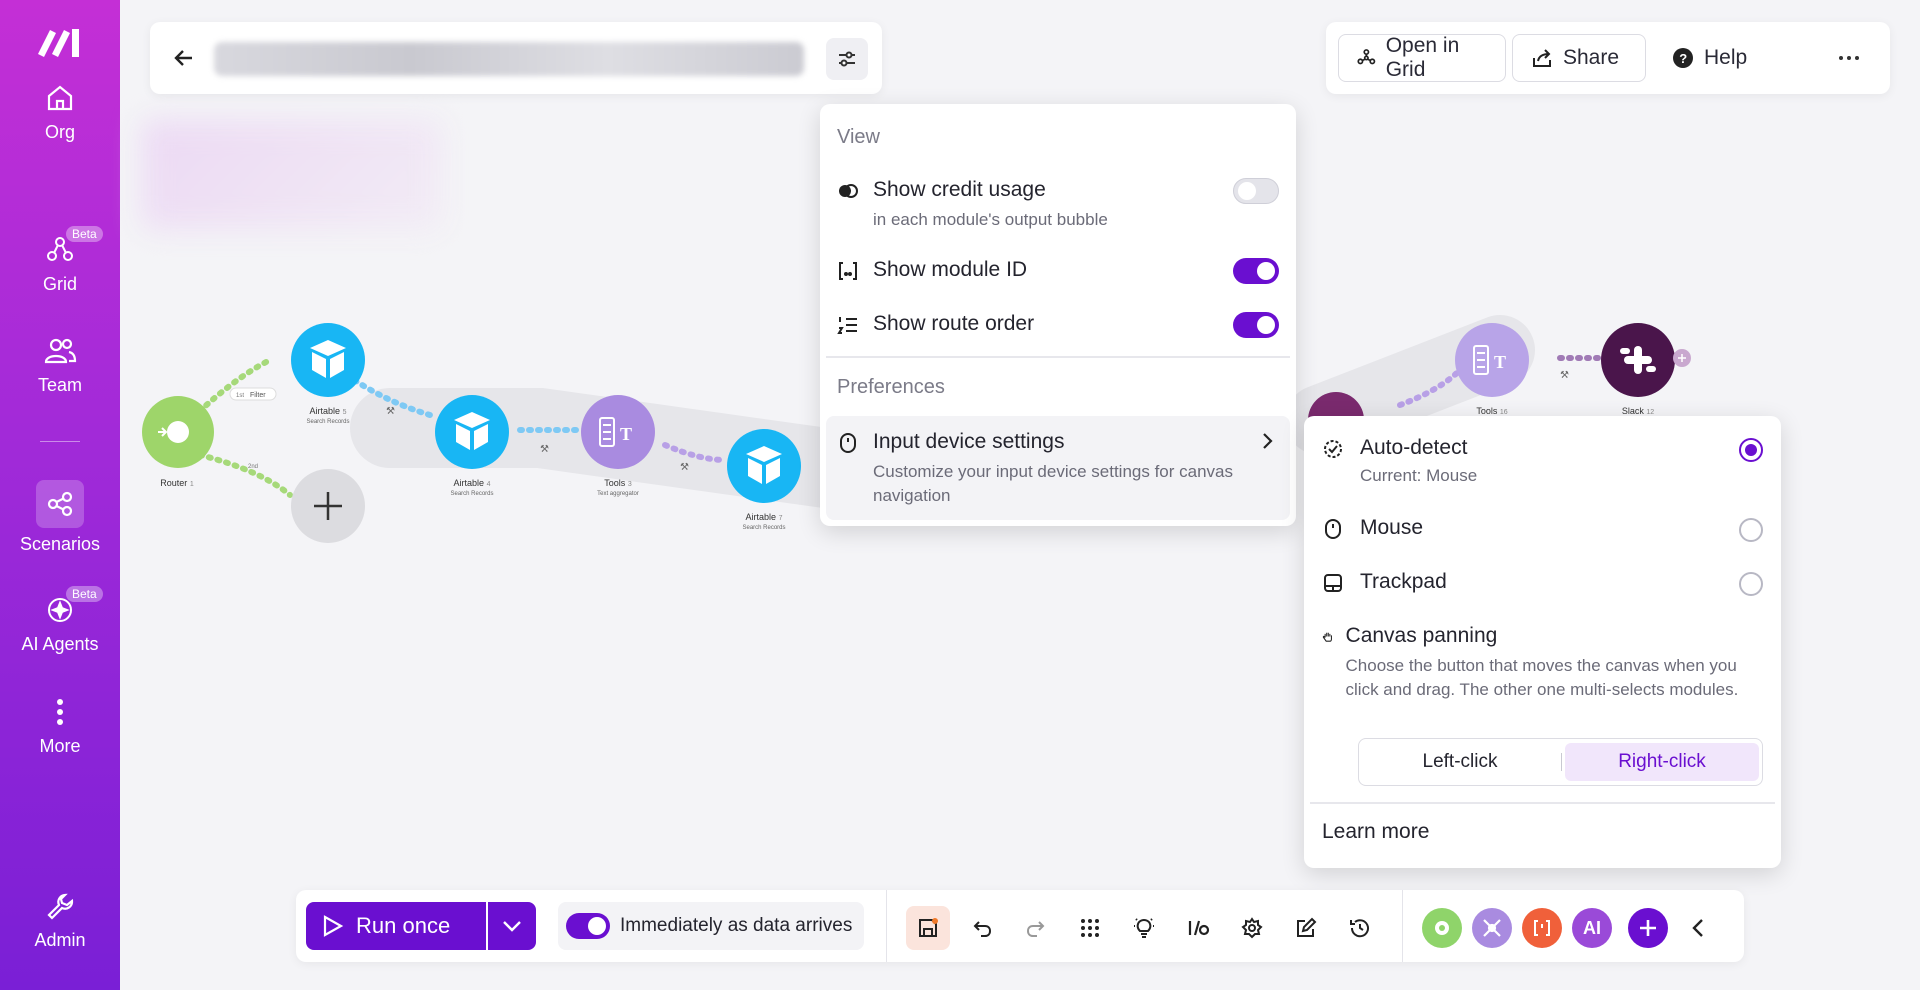  I want to click on learn-more-link: Learn more, so click(1375, 832).